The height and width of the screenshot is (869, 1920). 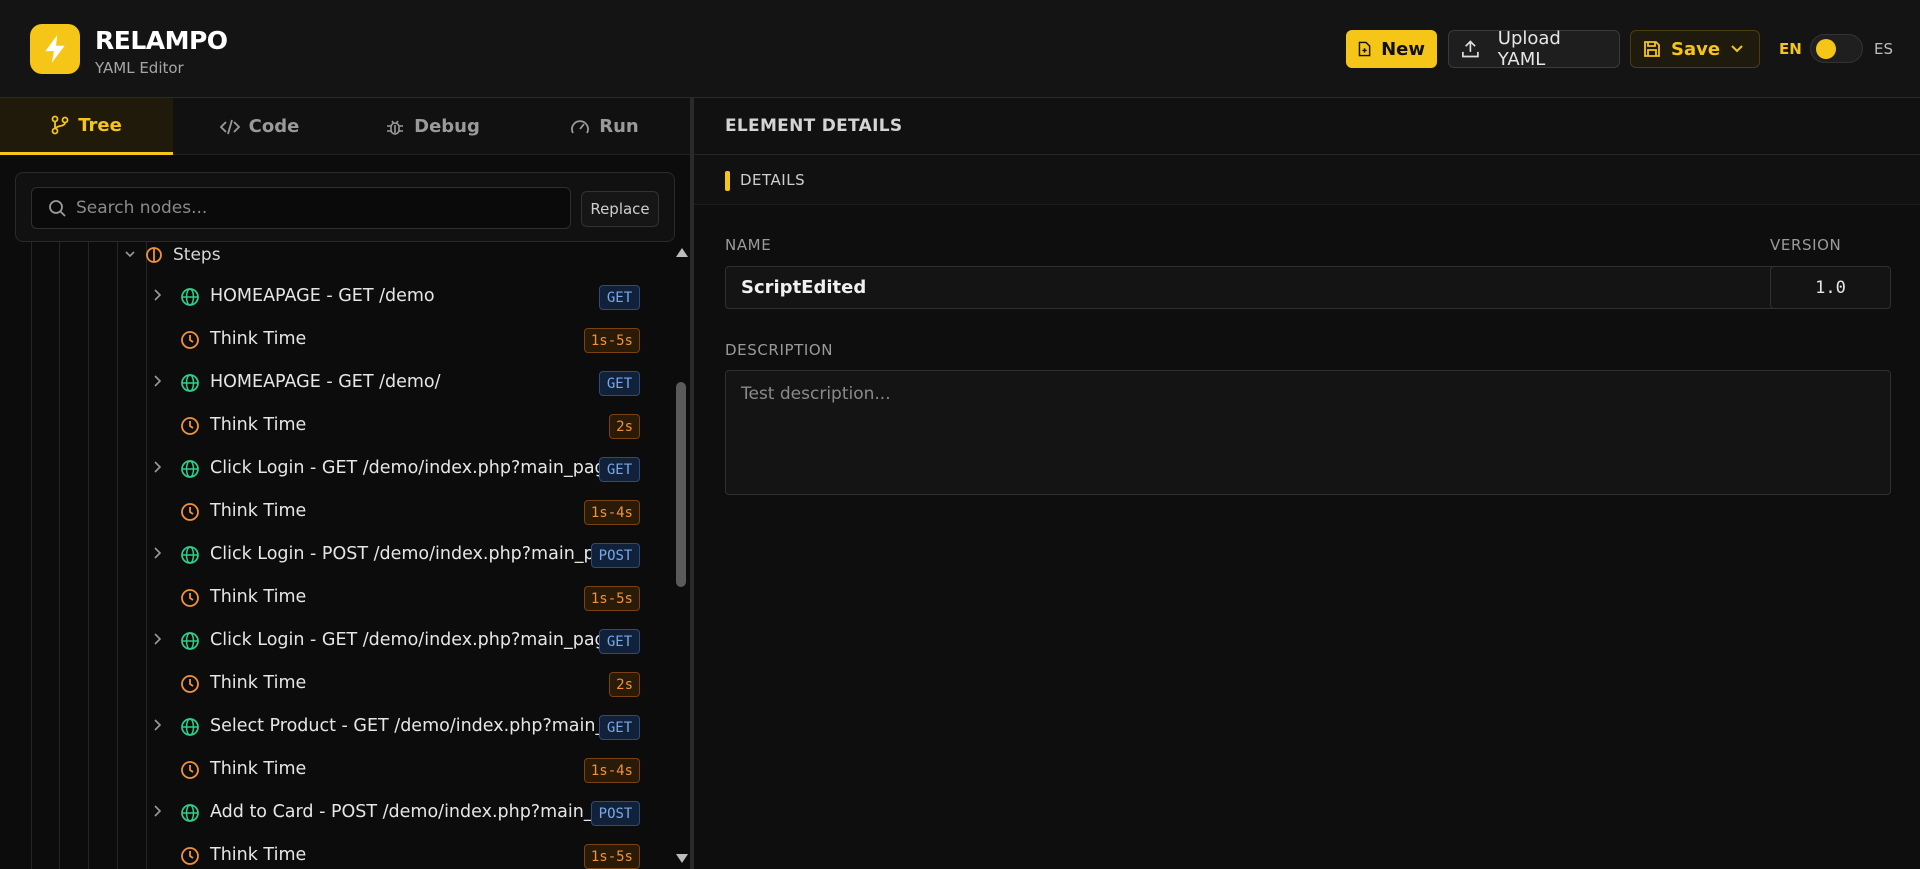 I want to click on section-accent-bar, so click(x=727, y=181).